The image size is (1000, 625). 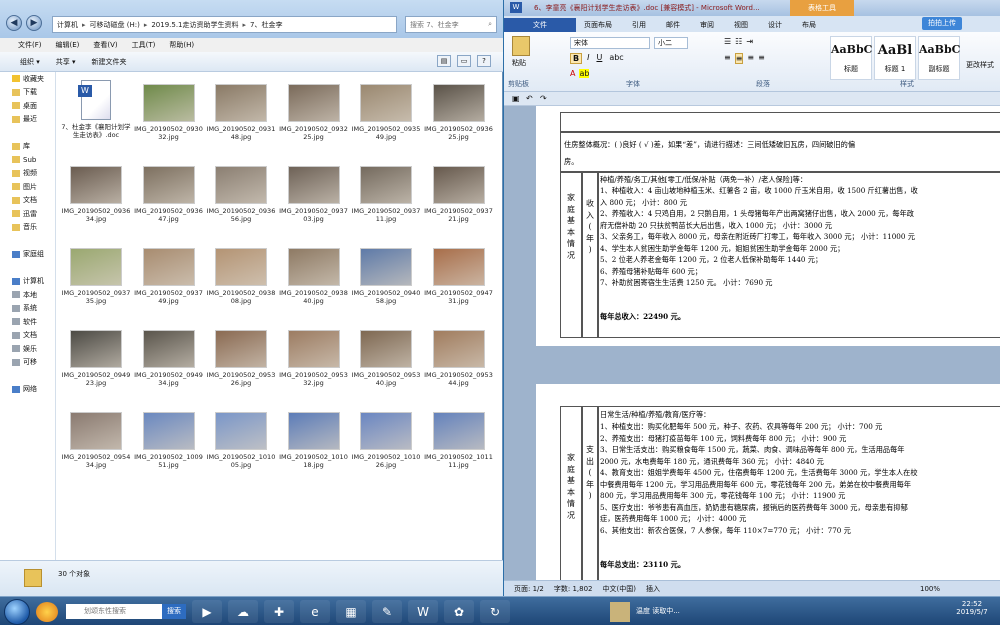 I want to click on tab-references: 引用, so click(x=639, y=25).